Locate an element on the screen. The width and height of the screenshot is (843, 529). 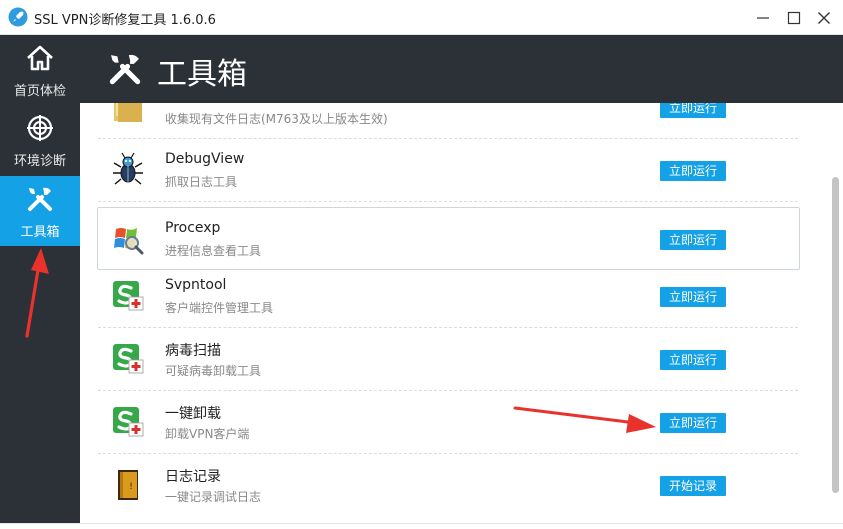
sidebar-item-home: 首页体检 is located at coordinates (40, 70).